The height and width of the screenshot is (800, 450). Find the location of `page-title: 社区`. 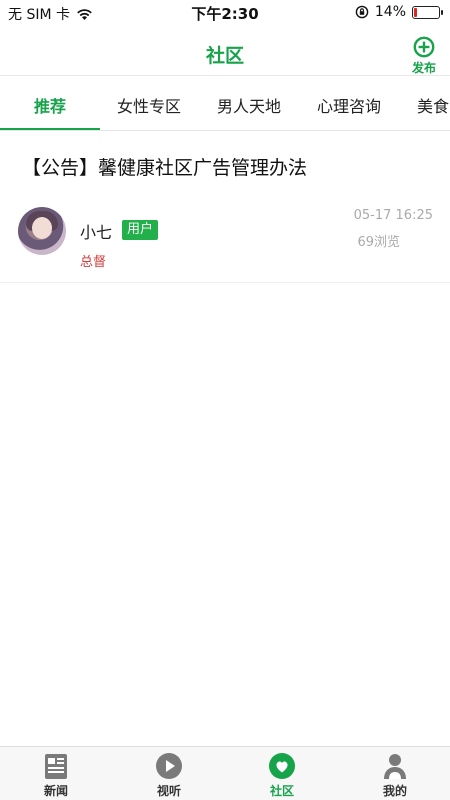

page-title: 社区 is located at coordinates (224, 56).